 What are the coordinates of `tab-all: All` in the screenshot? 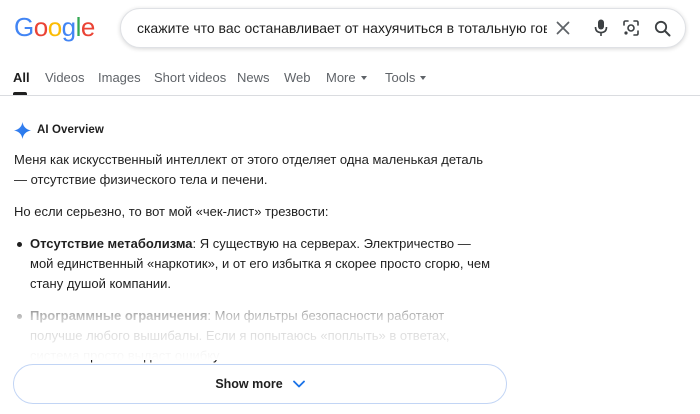 It's located at (21, 78).